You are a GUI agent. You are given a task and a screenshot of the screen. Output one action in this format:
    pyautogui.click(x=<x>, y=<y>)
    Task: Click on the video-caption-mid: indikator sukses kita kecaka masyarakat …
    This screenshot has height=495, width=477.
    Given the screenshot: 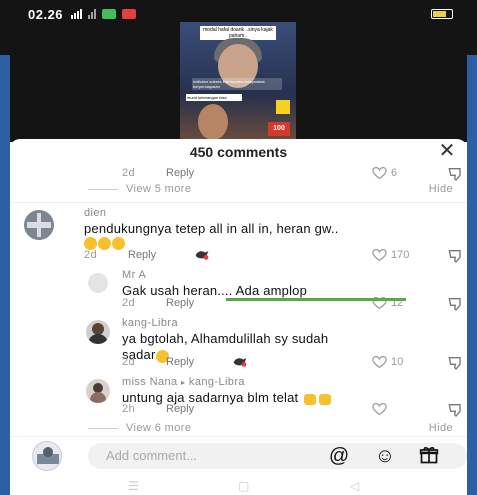 What is the action you would take?
    pyautogui.click(x=237, y=84)
    